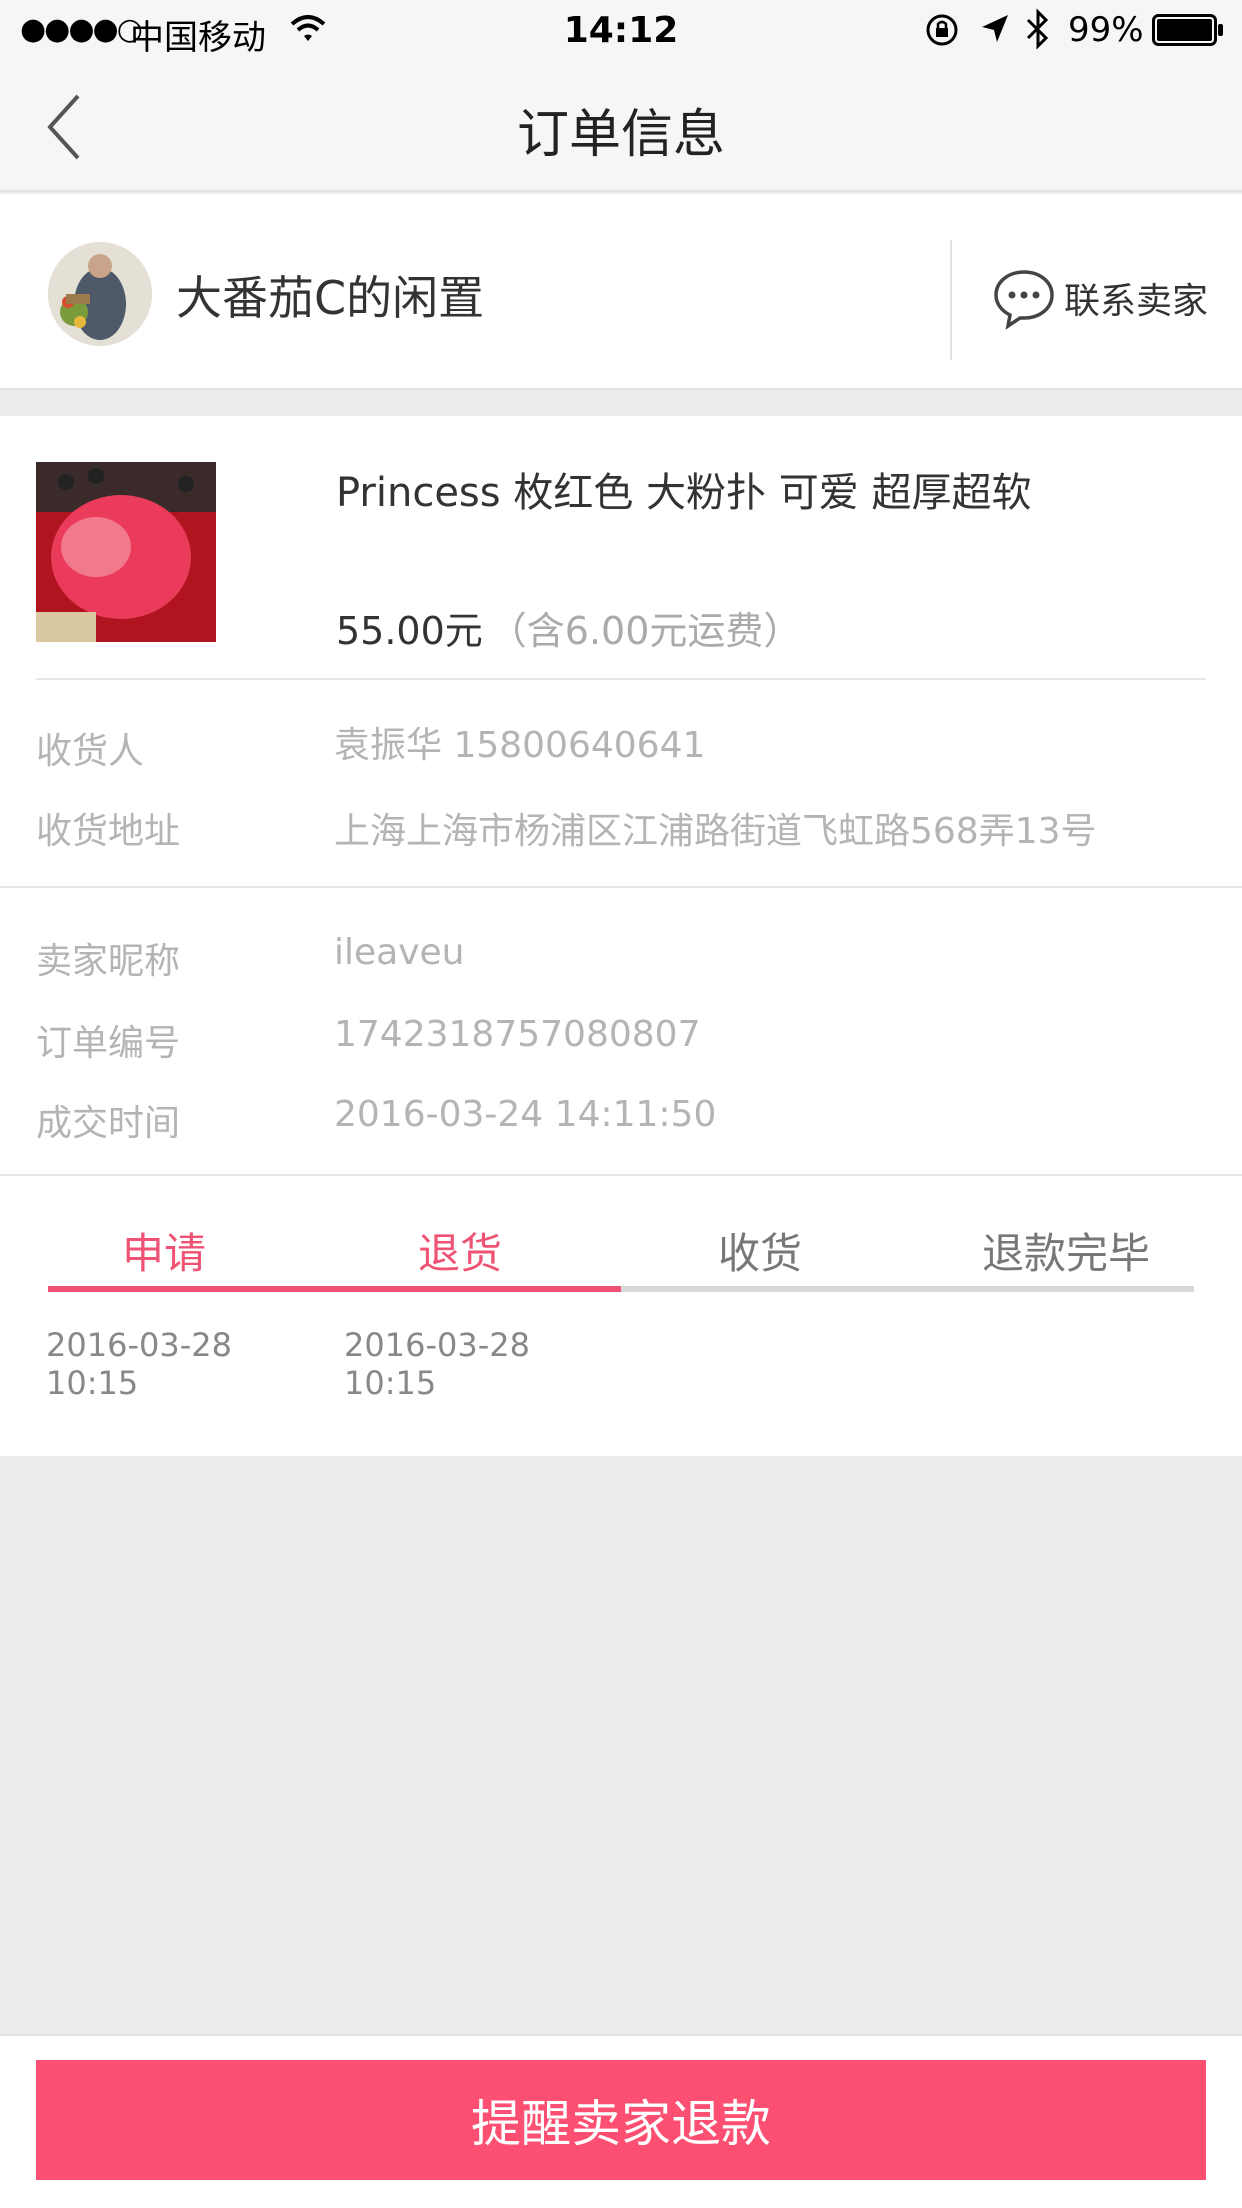 This screenshot has height=2208, width=1242. What do you see at coordinates (164, 1253) in the screenshot?
I see `step-apply: 申请` at bounding box center [164, 1253].